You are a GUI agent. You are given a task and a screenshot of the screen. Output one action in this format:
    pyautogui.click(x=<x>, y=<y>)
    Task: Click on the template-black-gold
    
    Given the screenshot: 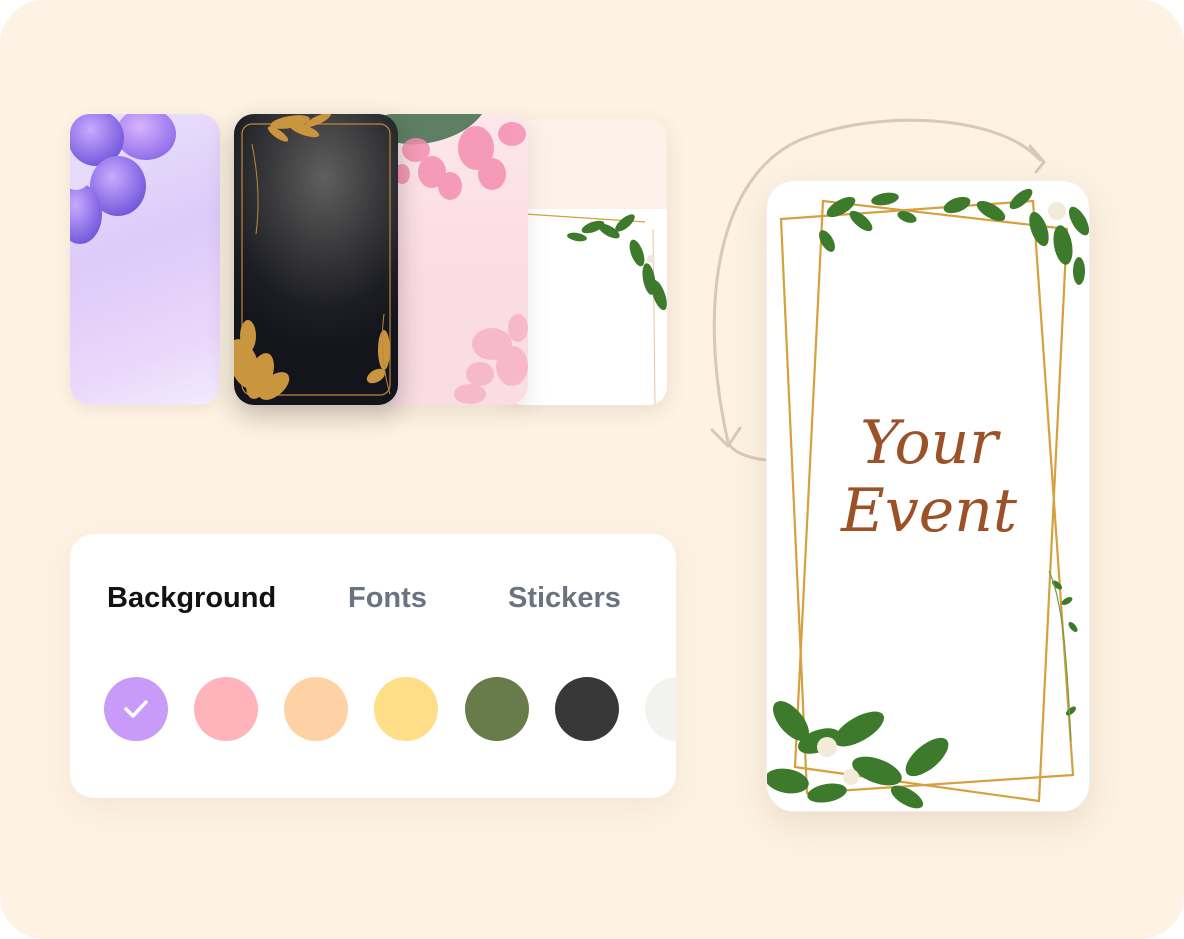 What is the action you would take?
    pyautogui.click(x=316, y=259)
    